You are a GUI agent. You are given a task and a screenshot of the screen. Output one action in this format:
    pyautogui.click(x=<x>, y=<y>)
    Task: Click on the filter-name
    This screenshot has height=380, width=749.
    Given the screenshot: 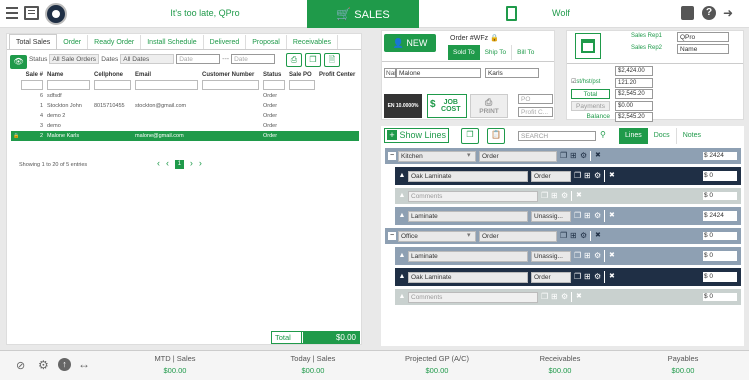 What is the action you would take?
    pyautogui.click(x=68, y=85)
    